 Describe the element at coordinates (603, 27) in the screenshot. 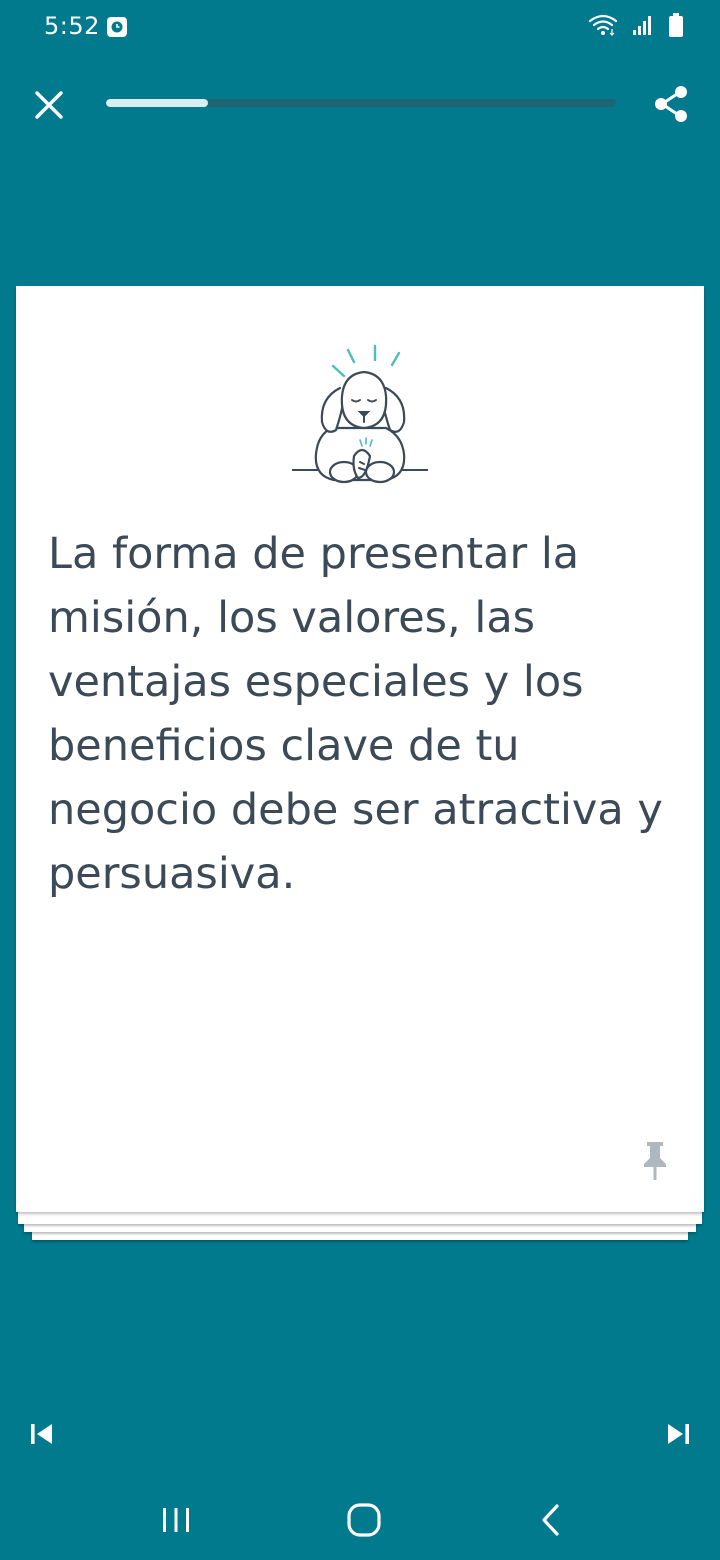

I see `wifi-icon` at that location.